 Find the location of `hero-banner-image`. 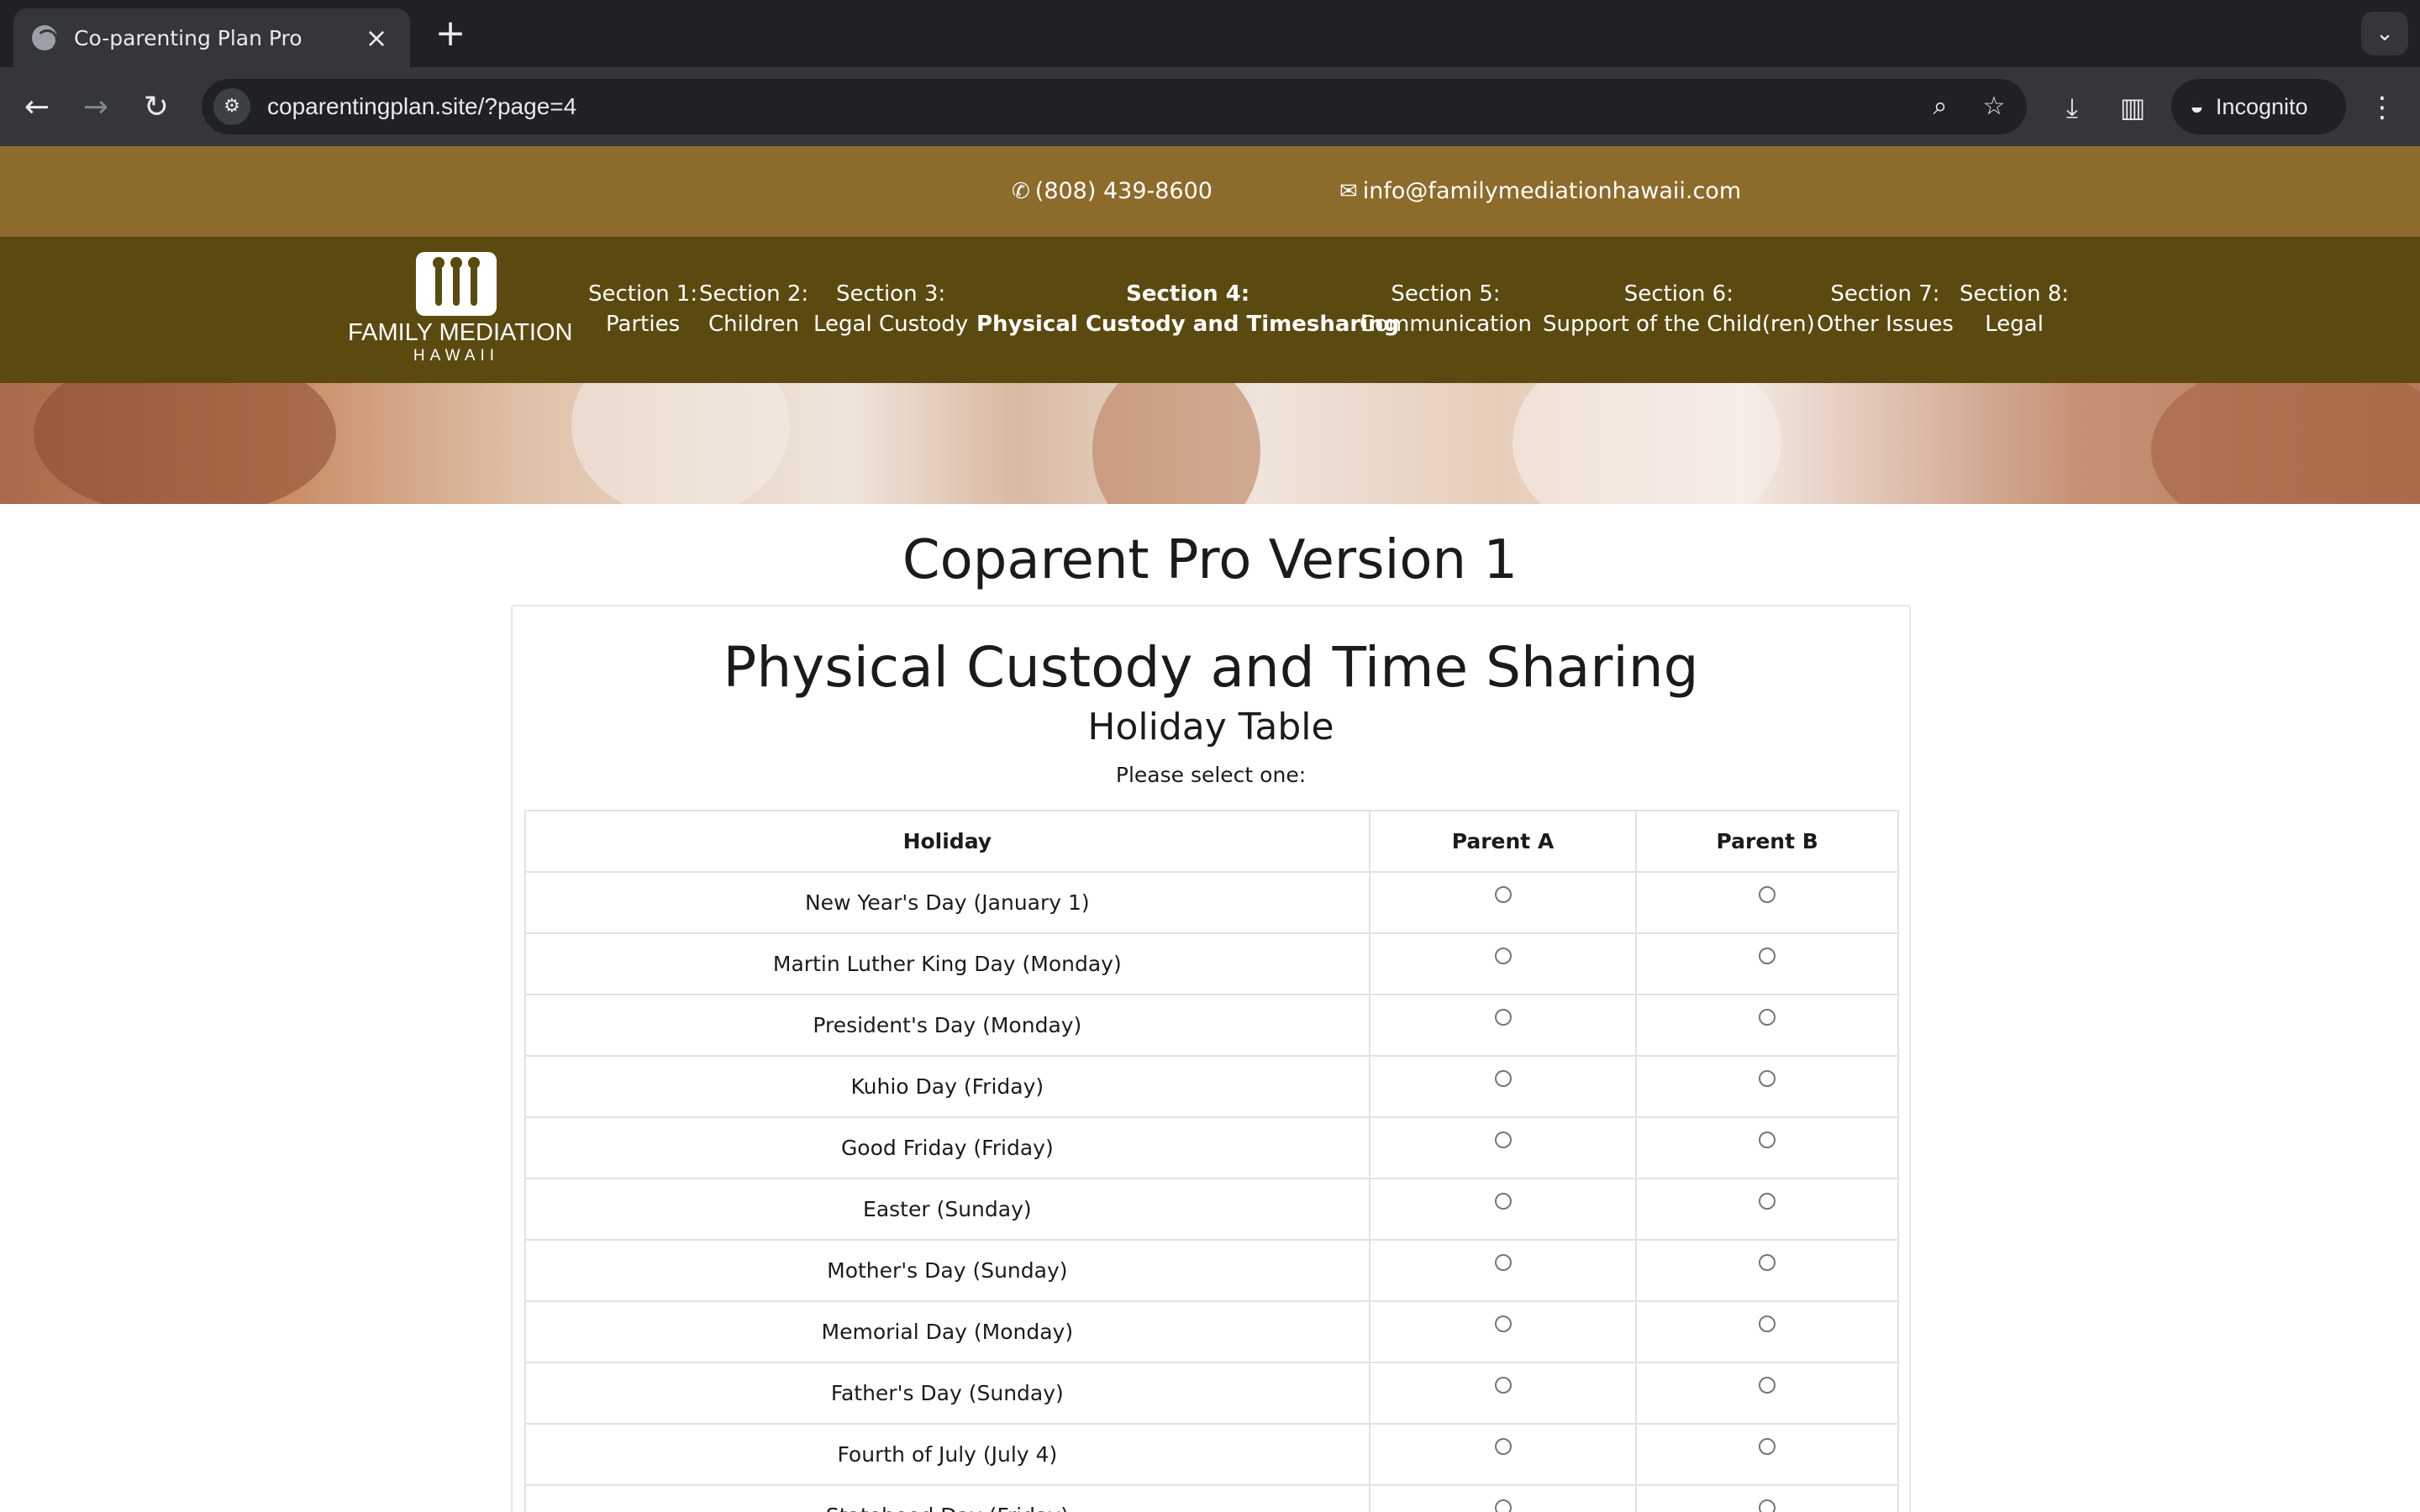

hero-banner-image is located at coordinates (1210, 443).